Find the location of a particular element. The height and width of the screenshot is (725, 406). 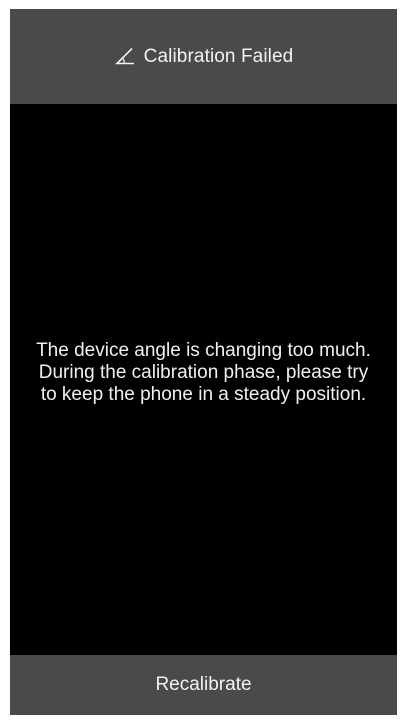

header-bar: Calibration Failed is located at coordinates (203, 56).